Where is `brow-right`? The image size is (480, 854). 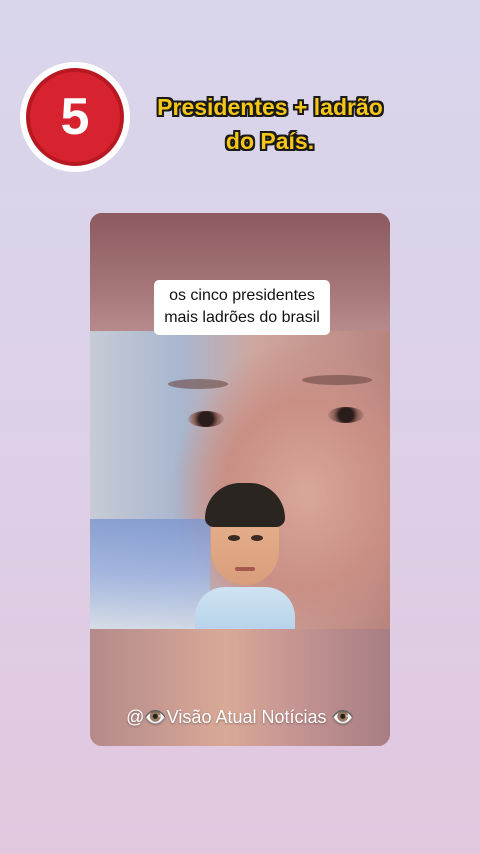 brow-right is located at coordinates (337, 380).